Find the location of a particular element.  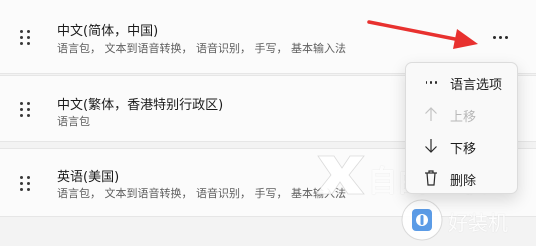

menu-item-delete: 删除 is located at coordinates (461, 178).